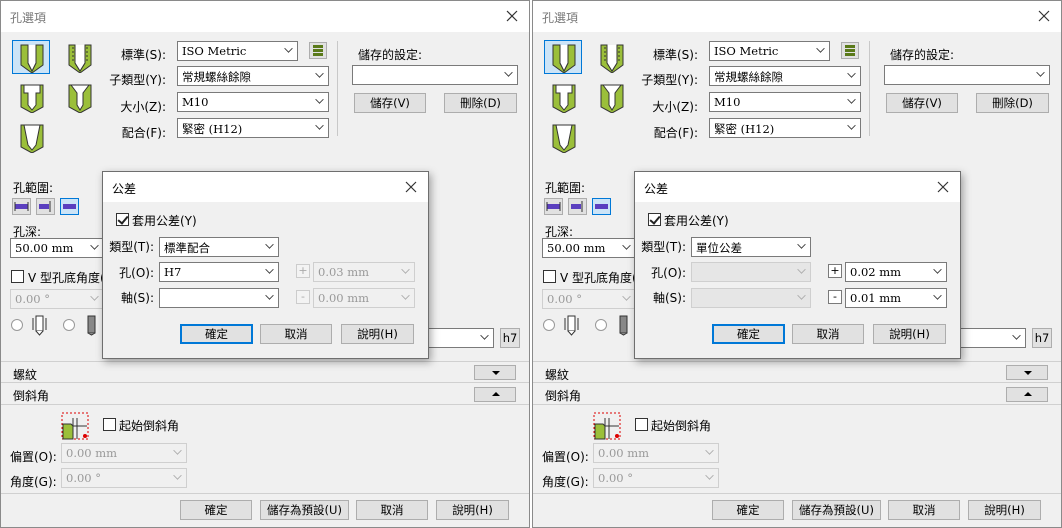 The width and height of the screenshot is (1062, 528). Describe the element at coordinates (751, 247) in the screenshot. I see `tolerance-type-select: 單位公差` at that location.